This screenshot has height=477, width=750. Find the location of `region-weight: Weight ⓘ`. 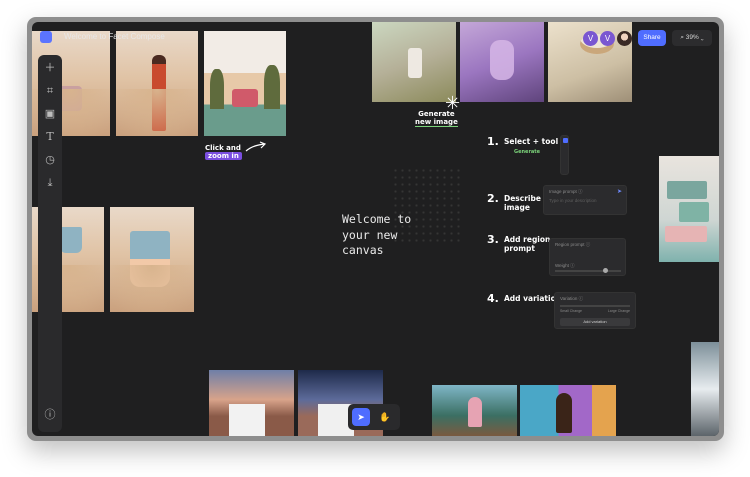

region-weight: Weight ⓘ is located at coordinates (565, 265).